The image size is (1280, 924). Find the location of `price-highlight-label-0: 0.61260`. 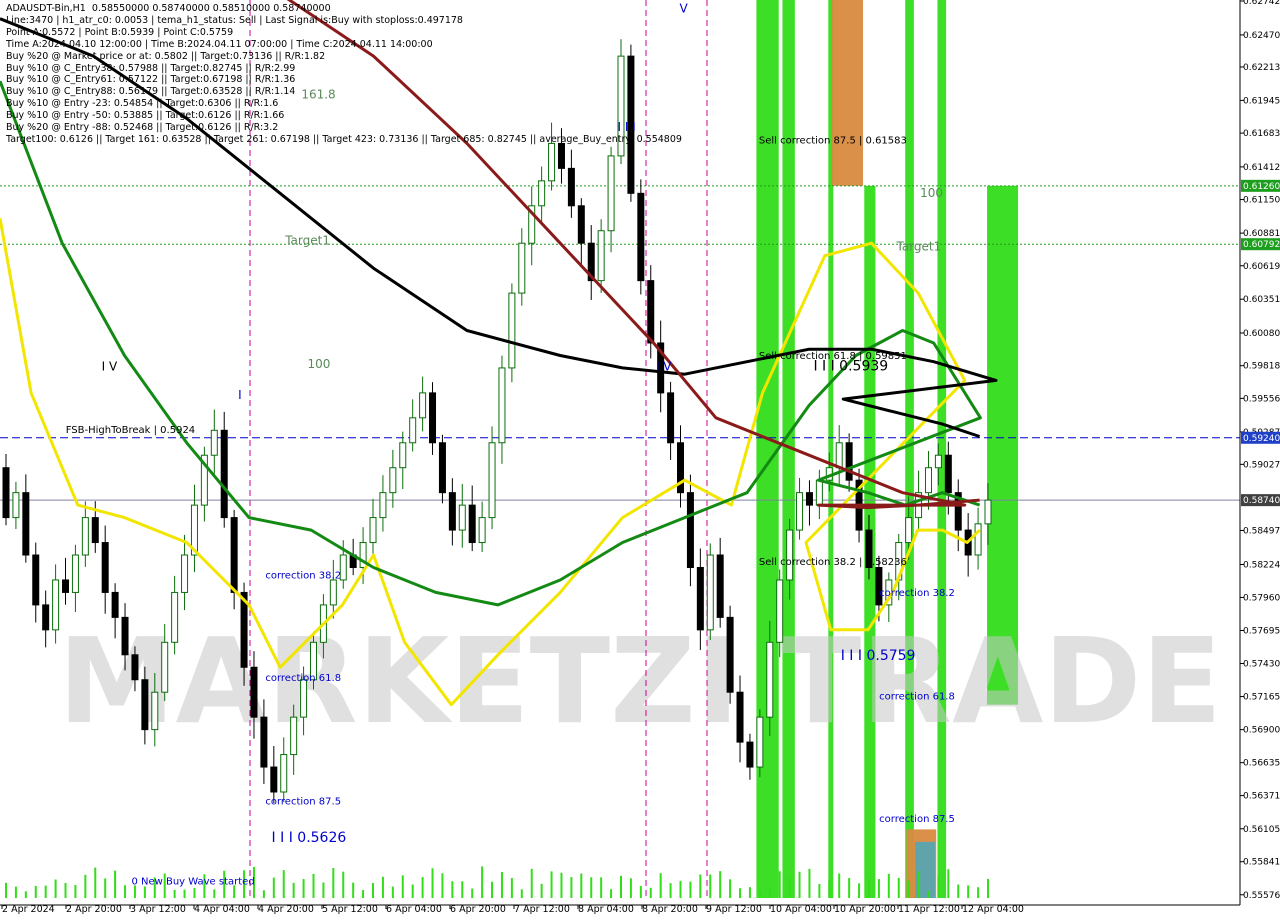

price-highlight-label-0: 0.61260 is located at coordinates (1261, 187).